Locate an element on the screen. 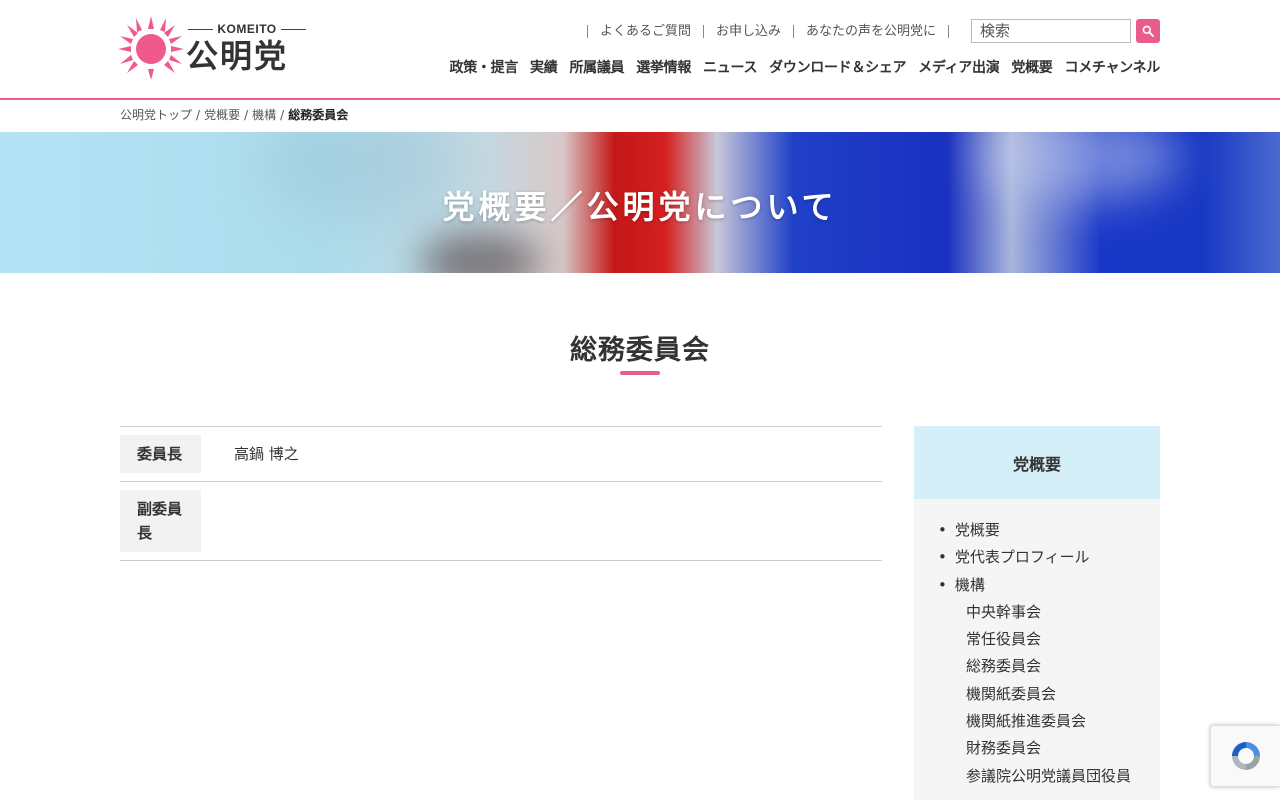  recaptcha-badge is located at coordinates (1245, 756).